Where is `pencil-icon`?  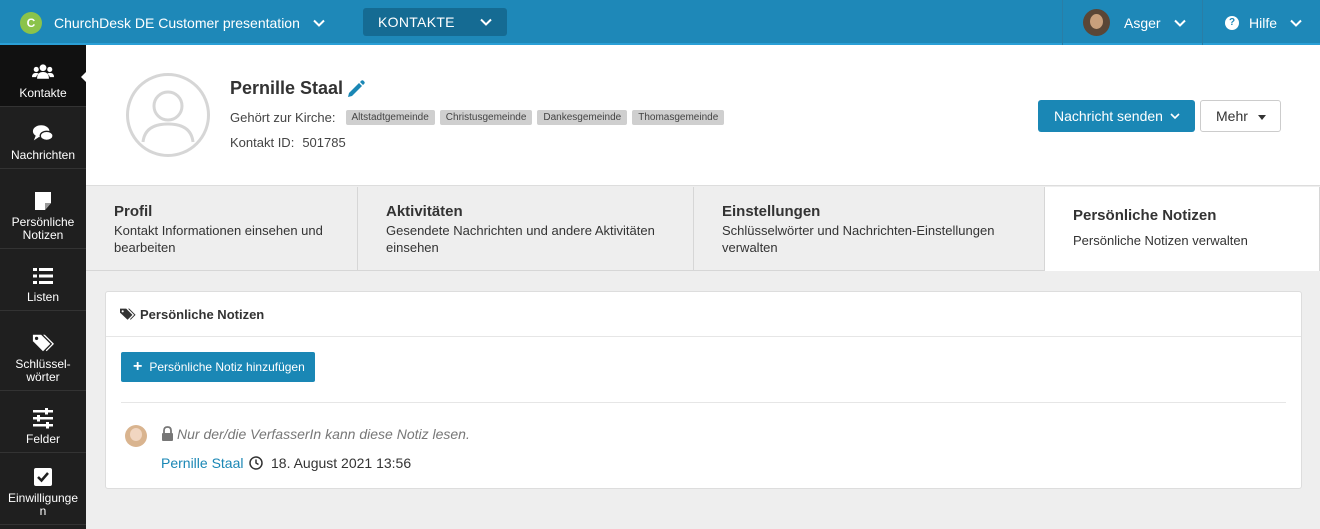
pencil-icon is located at coordinates (356, 89).